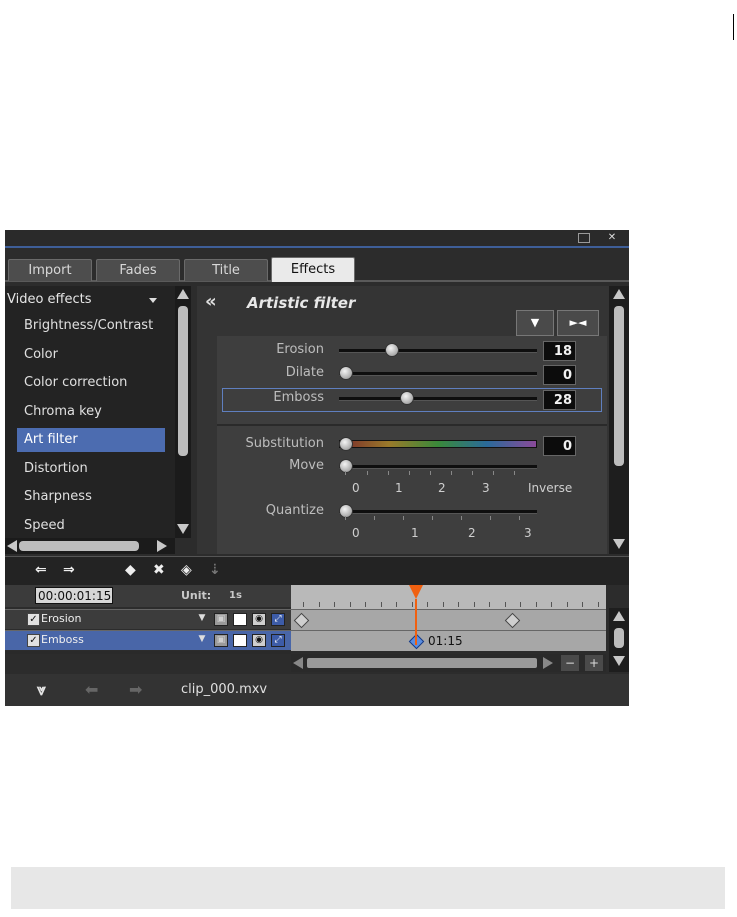 The width and height of the screenshot is (737, 917). I want to click on substitution-slider-knob, so click(346, 444).